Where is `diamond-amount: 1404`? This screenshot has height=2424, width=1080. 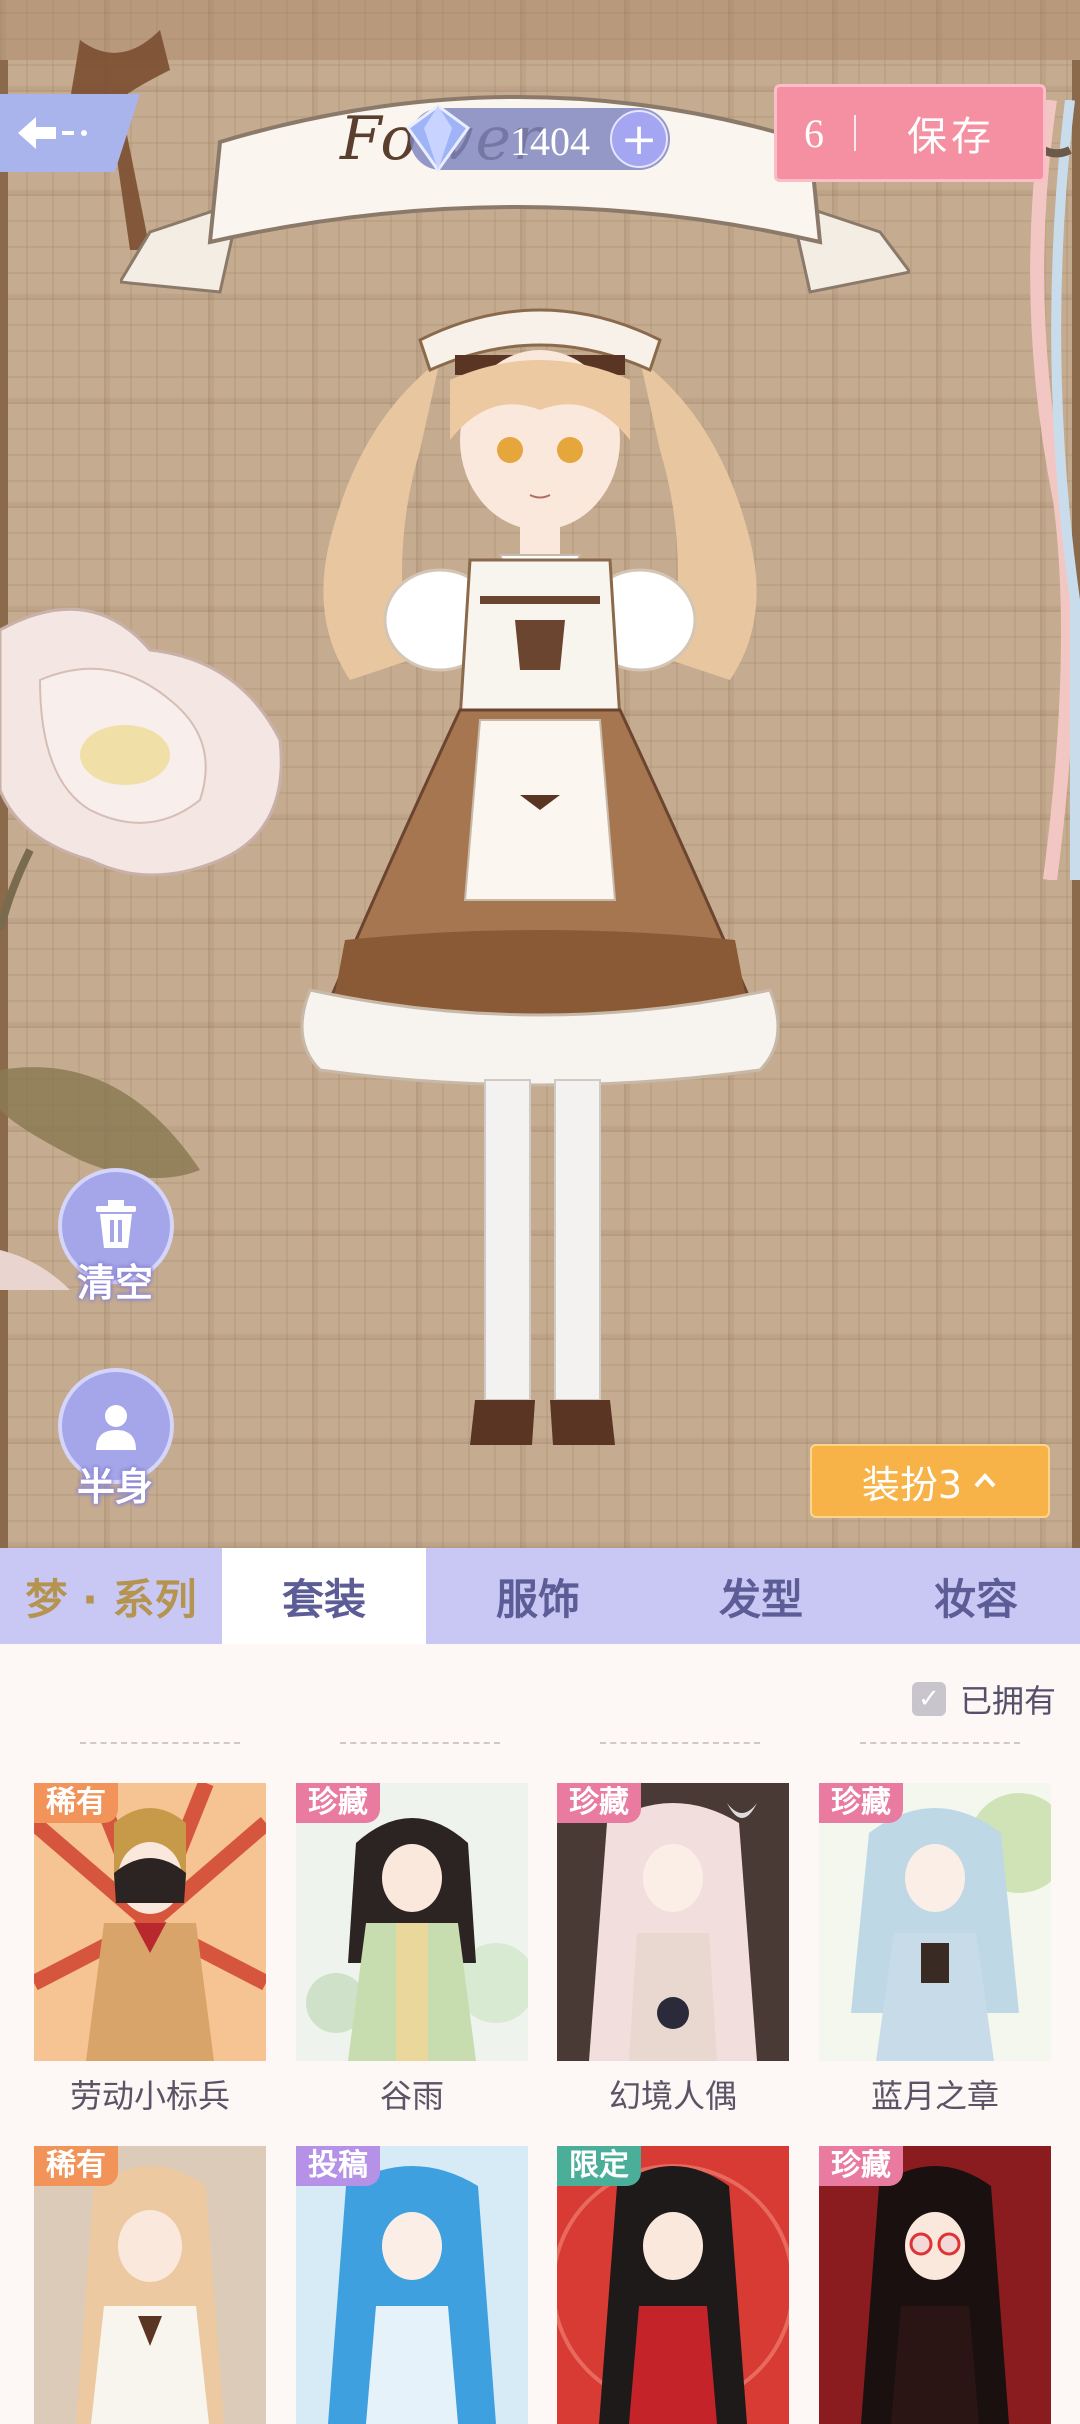 diamond-amount: 1404 is located at coordinates (550, 141).